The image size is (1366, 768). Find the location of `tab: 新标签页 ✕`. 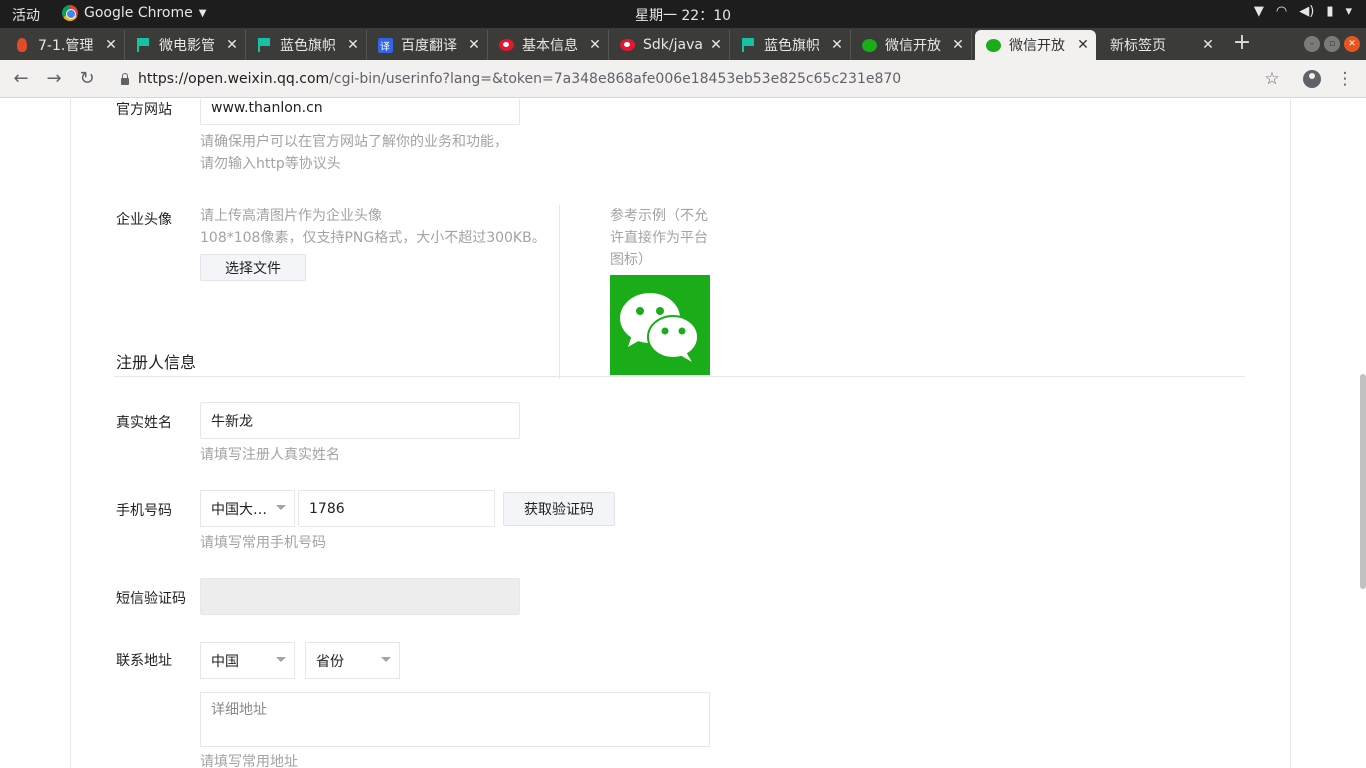

tab: 新标签页 ✕ is located at coordinates (1160, 45).